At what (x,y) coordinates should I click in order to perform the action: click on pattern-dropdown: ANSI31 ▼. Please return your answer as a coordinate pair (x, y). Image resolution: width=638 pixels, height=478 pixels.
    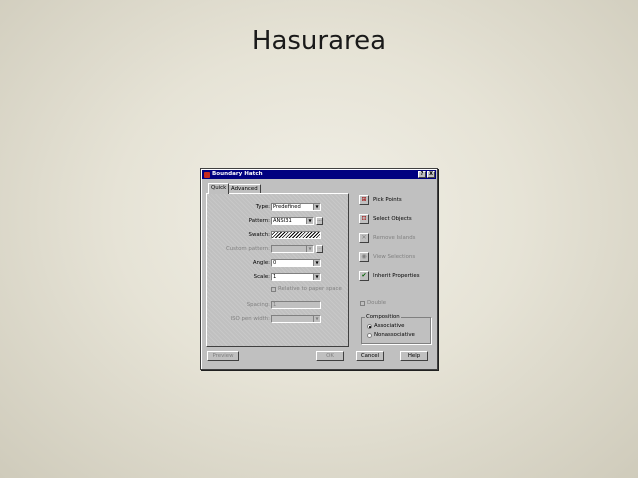
    Looking at the image, I should click on (292, 221).